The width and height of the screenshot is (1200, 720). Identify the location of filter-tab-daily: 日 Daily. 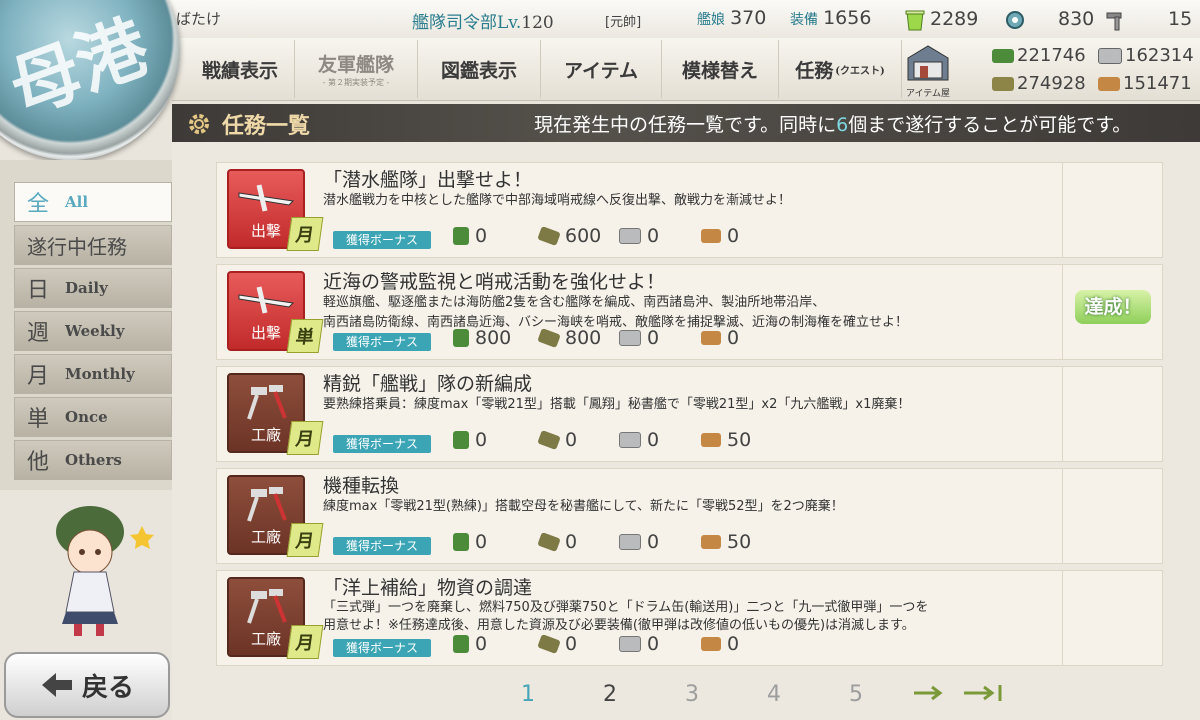
(93, 288).